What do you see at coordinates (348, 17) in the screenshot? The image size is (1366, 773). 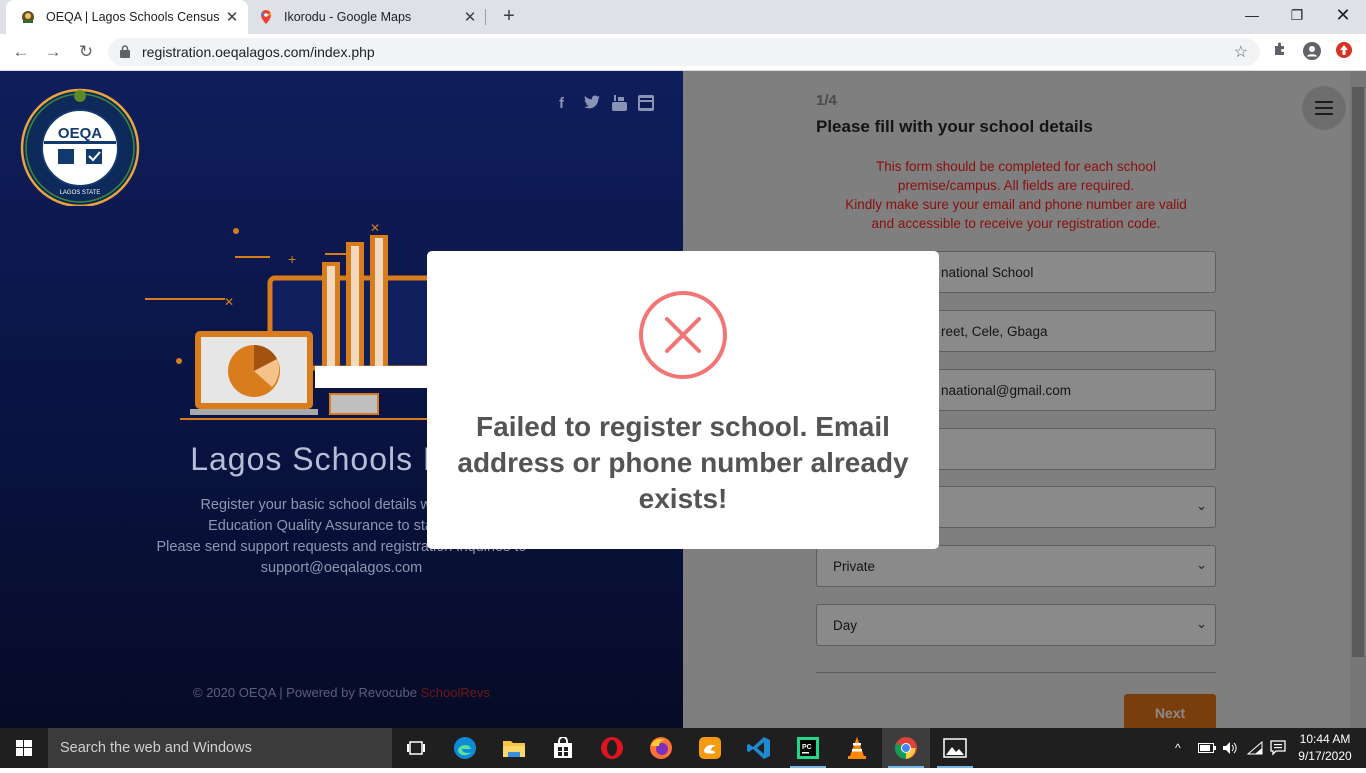 I see `tab-title: Ikorodu - Google Maps` at bounding box center [348, 17].